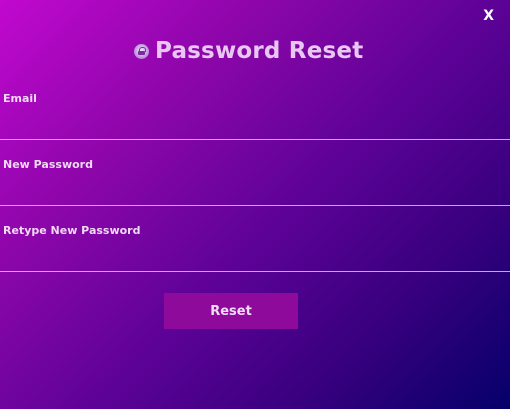  Describe the element at coordinates (72, 230) in the screenshot. I see `retype-password-label: Retype New Password` at that location.